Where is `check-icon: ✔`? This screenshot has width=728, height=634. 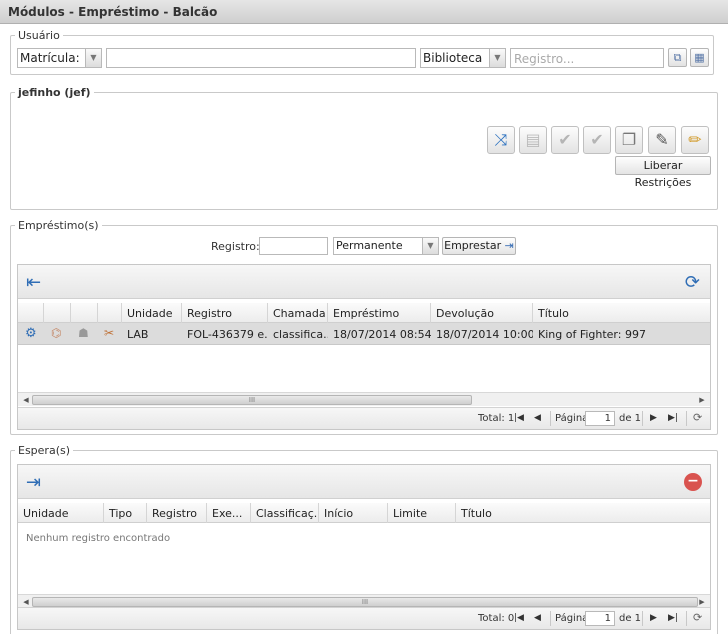
check-icon: ✔ is located at coordinates (565, 139).